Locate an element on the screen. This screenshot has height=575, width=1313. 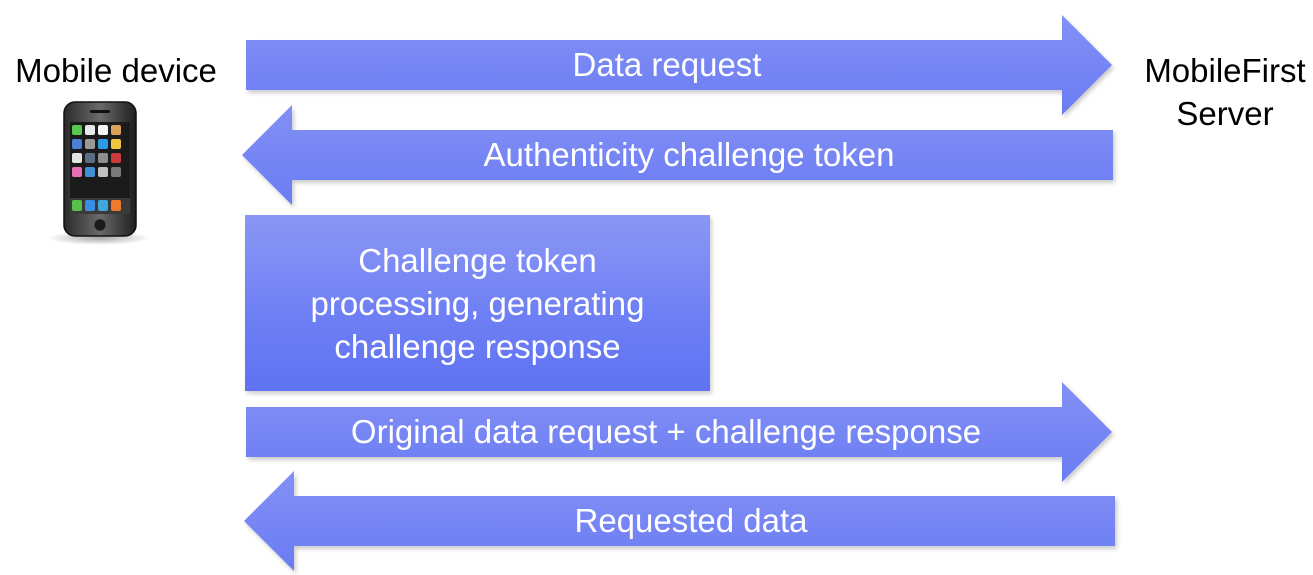
message-label-authenticity-challenge-token: Authenticity challenge token is located at coordinates (689, 154).